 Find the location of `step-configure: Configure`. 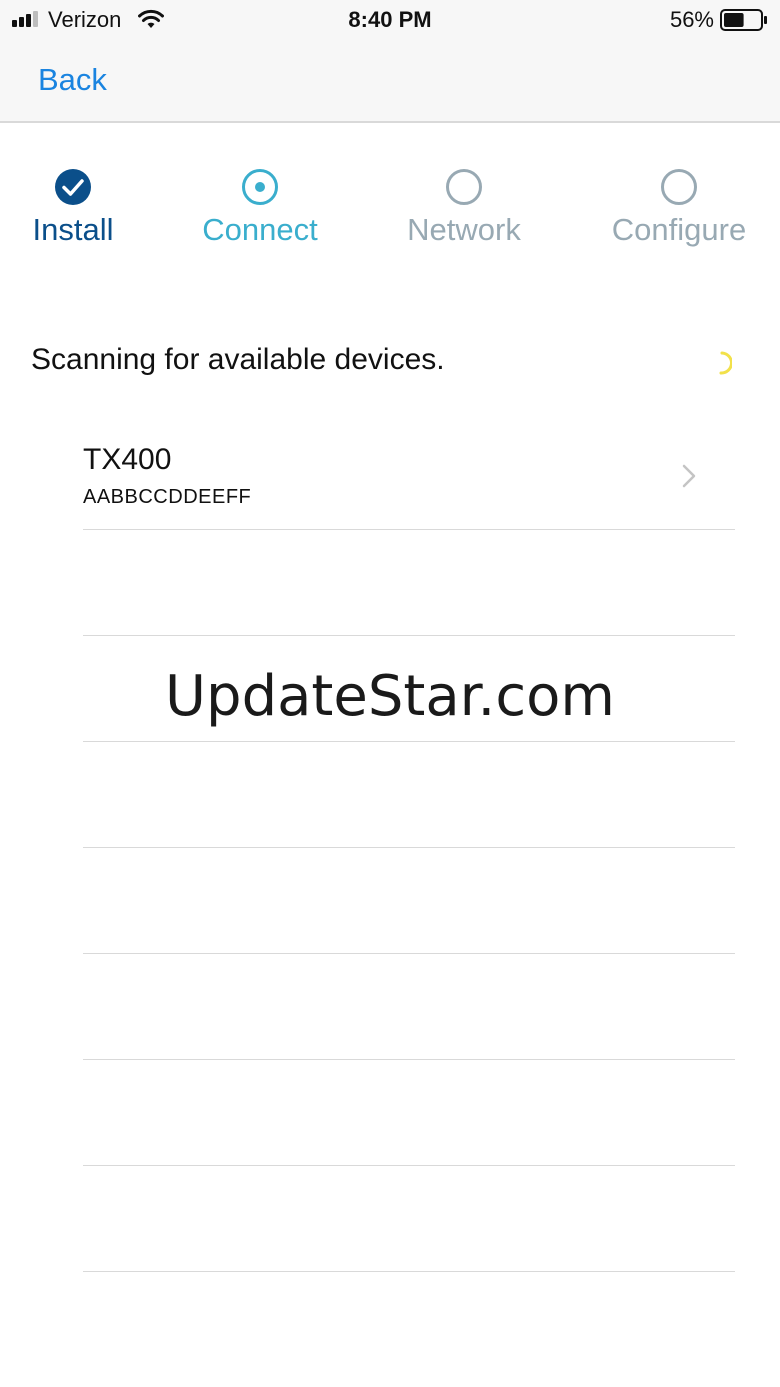

step-configure: Configure is located at coordinates (679, 208).